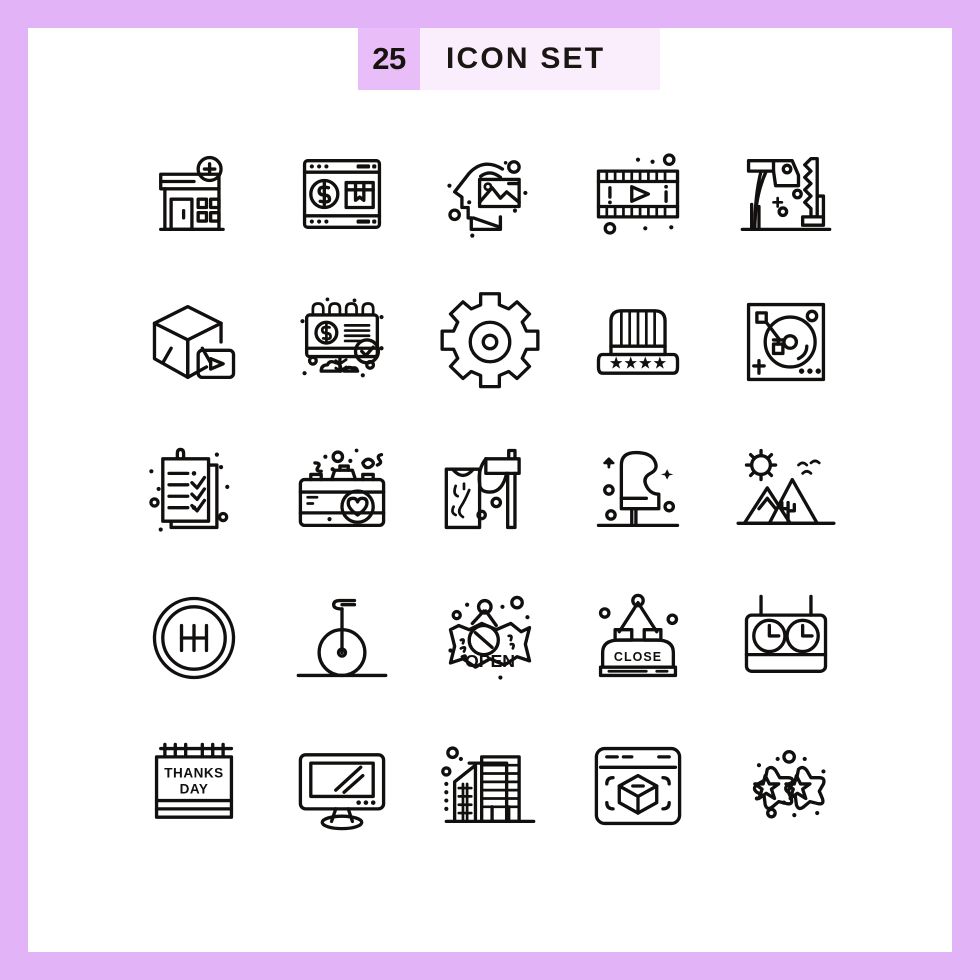 The image size is (980, 980). I want to click on icon-cell-city-buildings, so click(490, 786).